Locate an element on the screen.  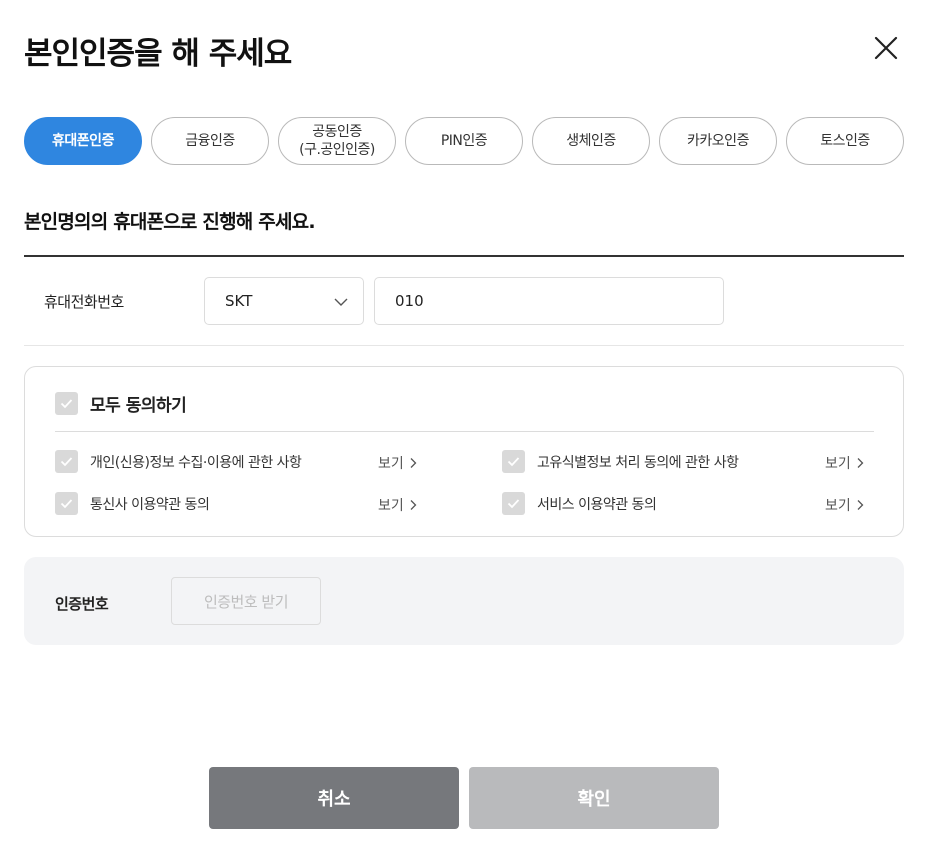
chevron-down-icon is located at coordinates (341, 302).